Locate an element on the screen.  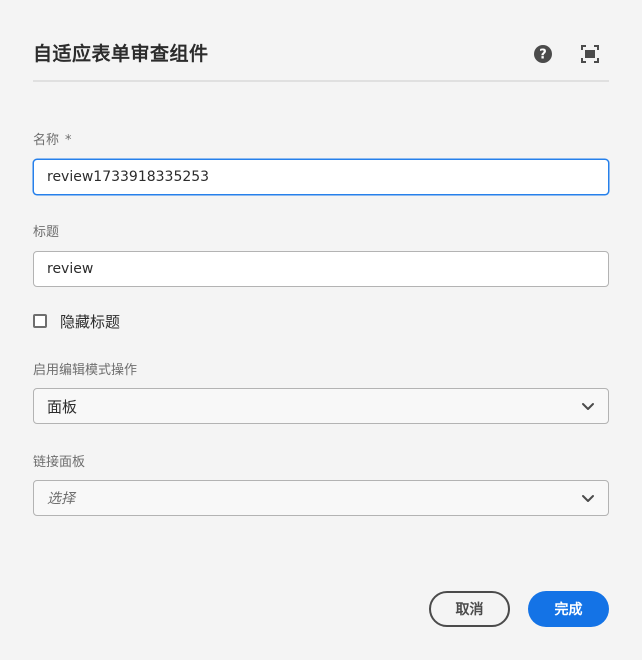
hide-title-checkbox-row: 隐藏标题 is located at coordinates (76, 321).